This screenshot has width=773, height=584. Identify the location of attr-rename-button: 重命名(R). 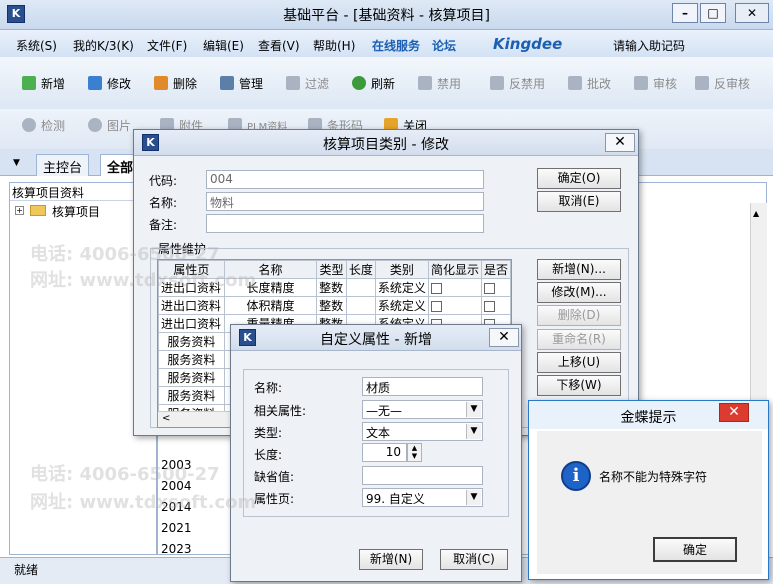
(579, 339).